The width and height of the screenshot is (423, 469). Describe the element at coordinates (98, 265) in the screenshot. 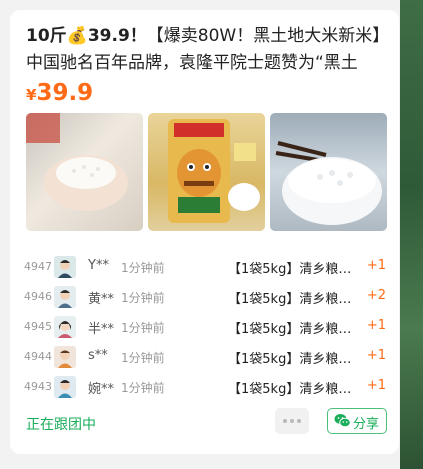

I see `buyer-name: Y**` at that location.